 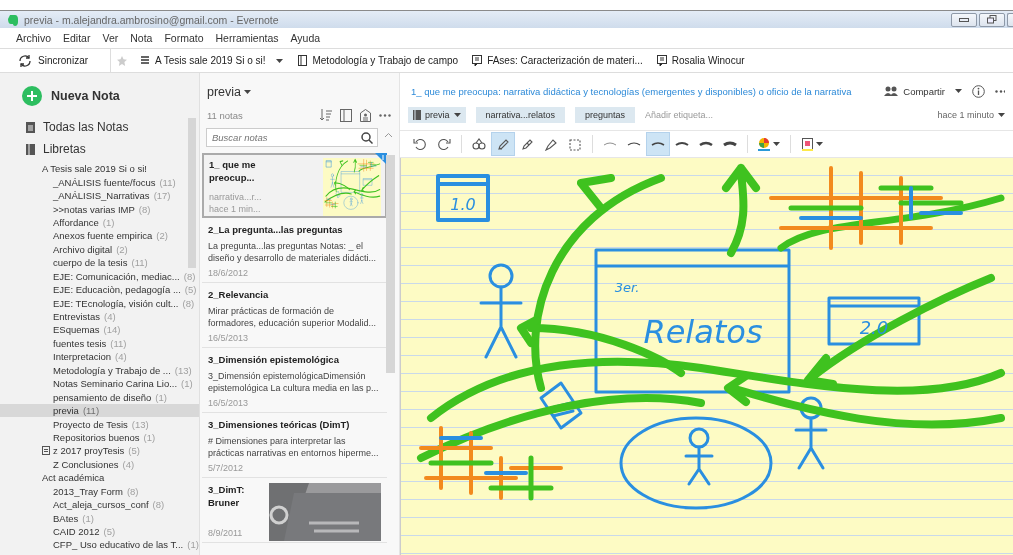 I want to click on note-date: 8/9/2011, so click(x=226, y=533).